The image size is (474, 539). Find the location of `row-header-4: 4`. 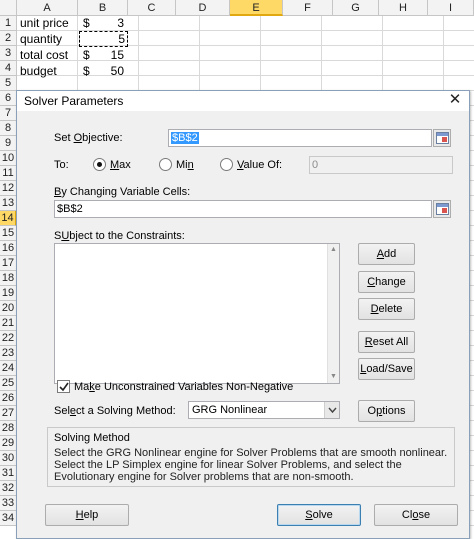

row-header-4: 4 is located at coordinates (8, 68).